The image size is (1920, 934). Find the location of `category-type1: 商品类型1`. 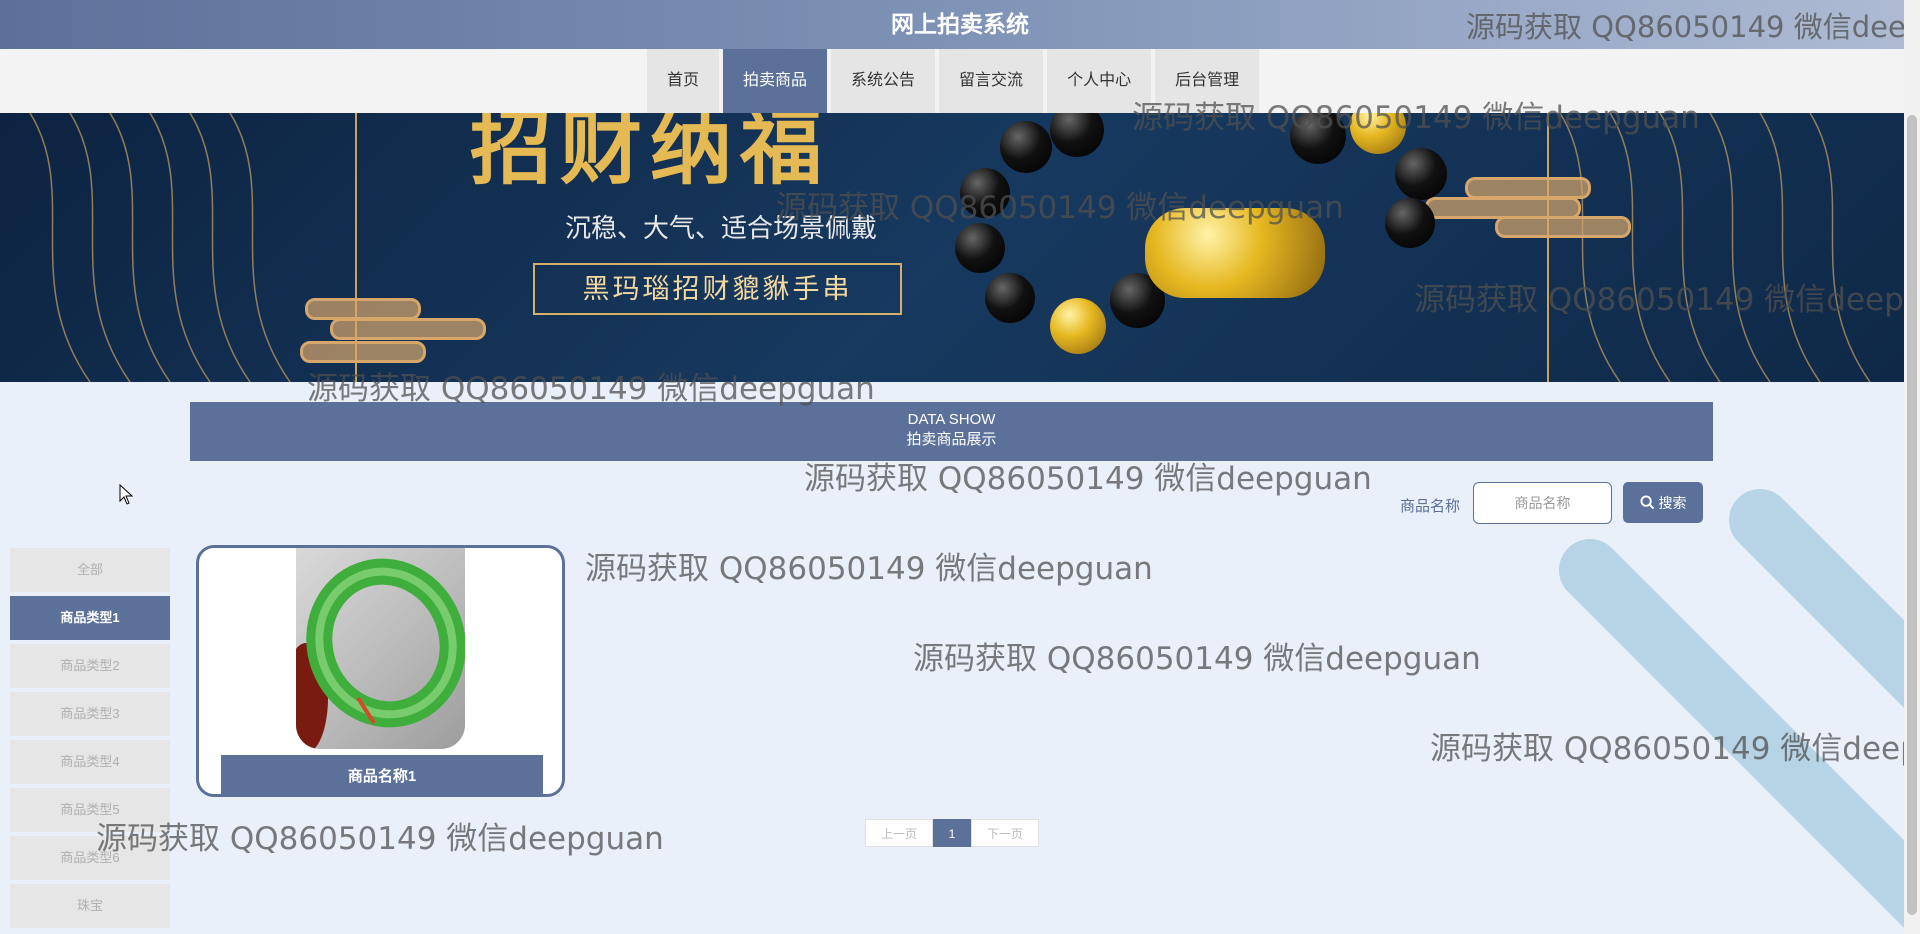

category-type1: 商品类型1 is located at coordinates (90, 618).